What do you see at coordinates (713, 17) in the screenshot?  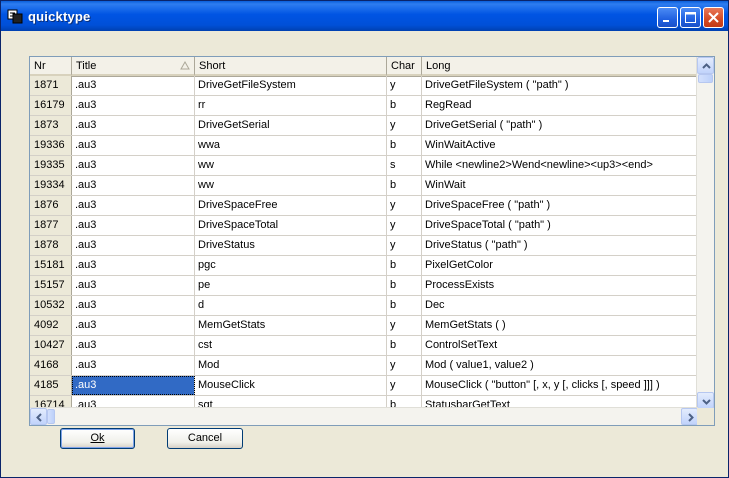 I see `close-button` at bounding box center [713, 17].